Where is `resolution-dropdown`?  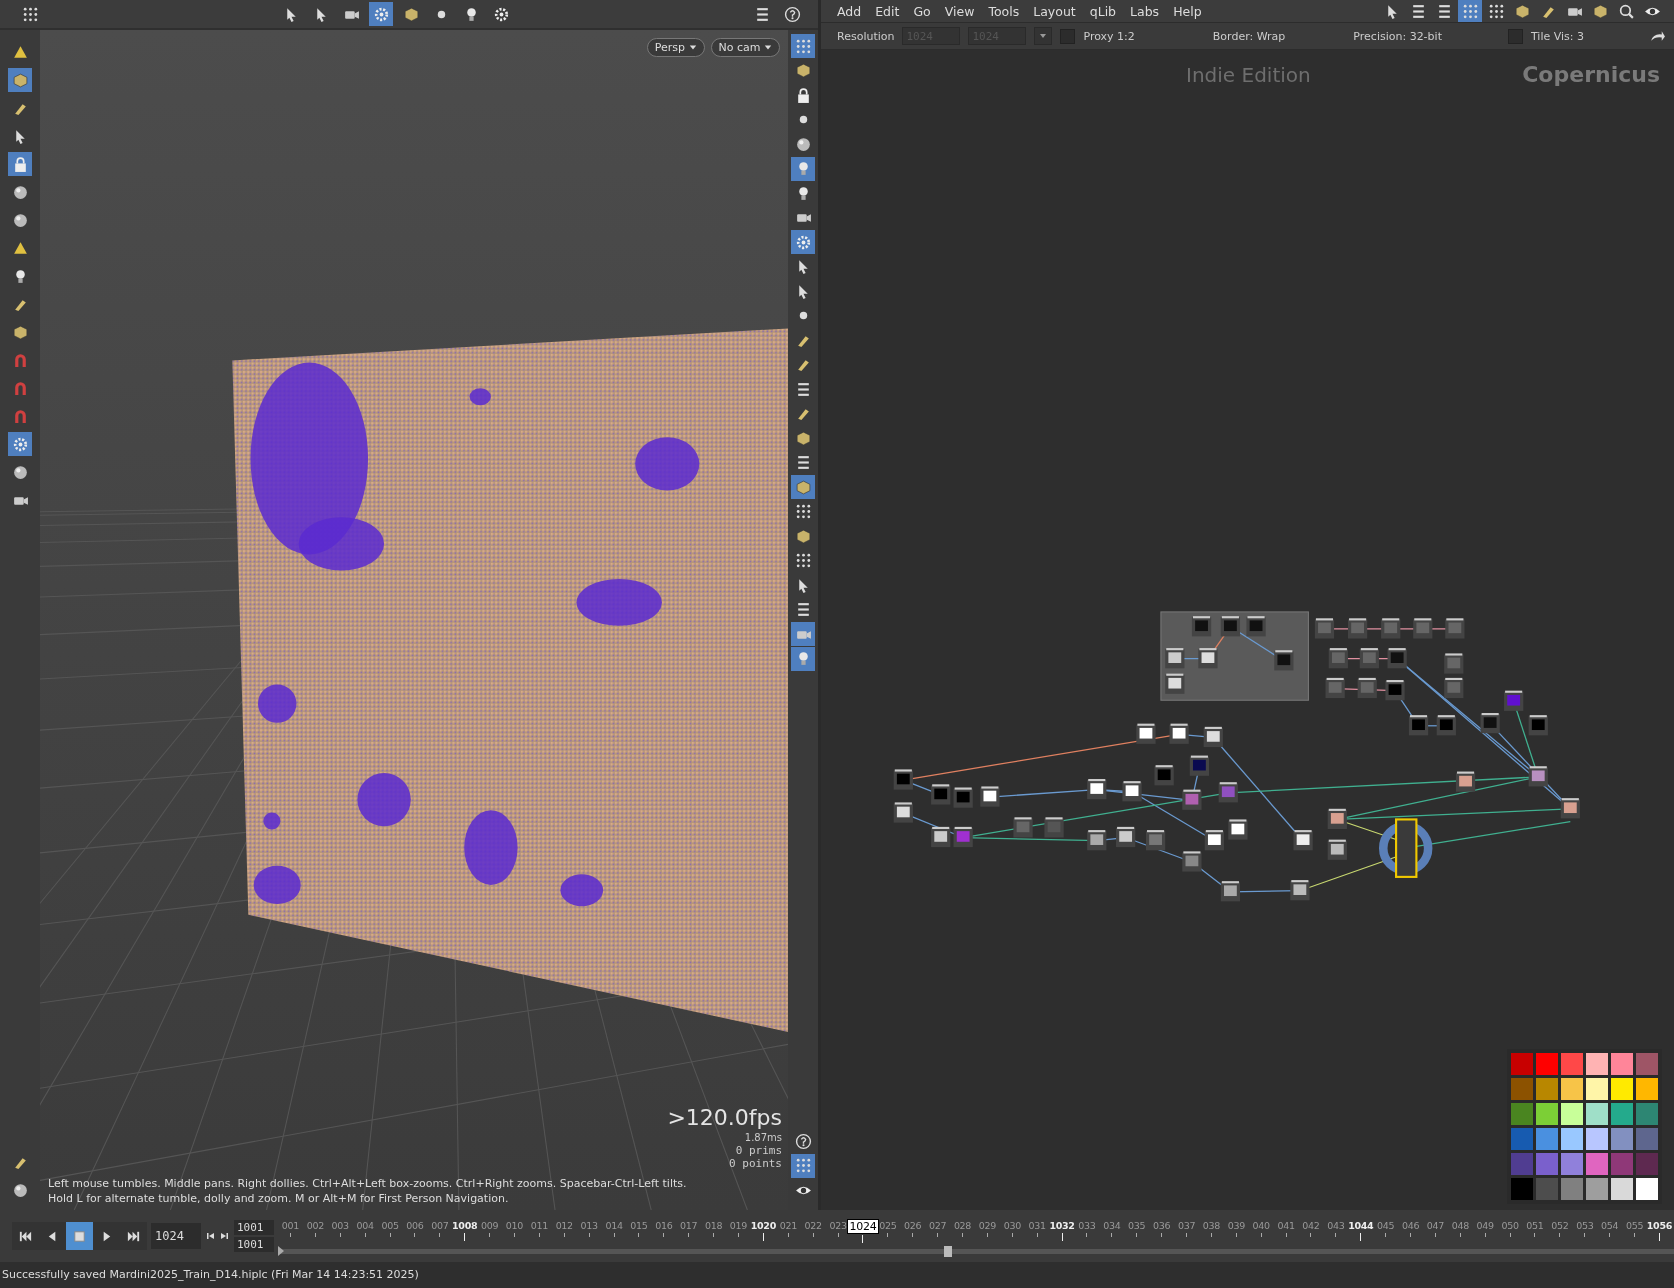
resolution-dropdown is located at coordinates (1043, 36).